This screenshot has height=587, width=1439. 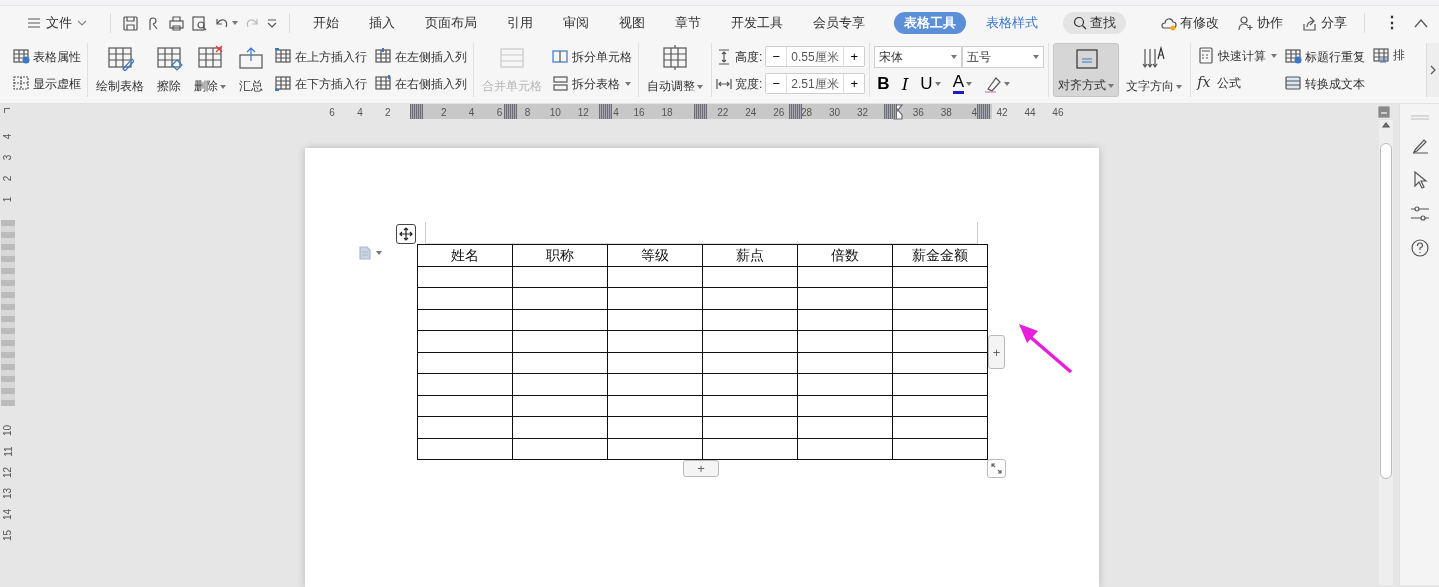 I want to click on ruler-number: 22, so click(x=723, y=113).